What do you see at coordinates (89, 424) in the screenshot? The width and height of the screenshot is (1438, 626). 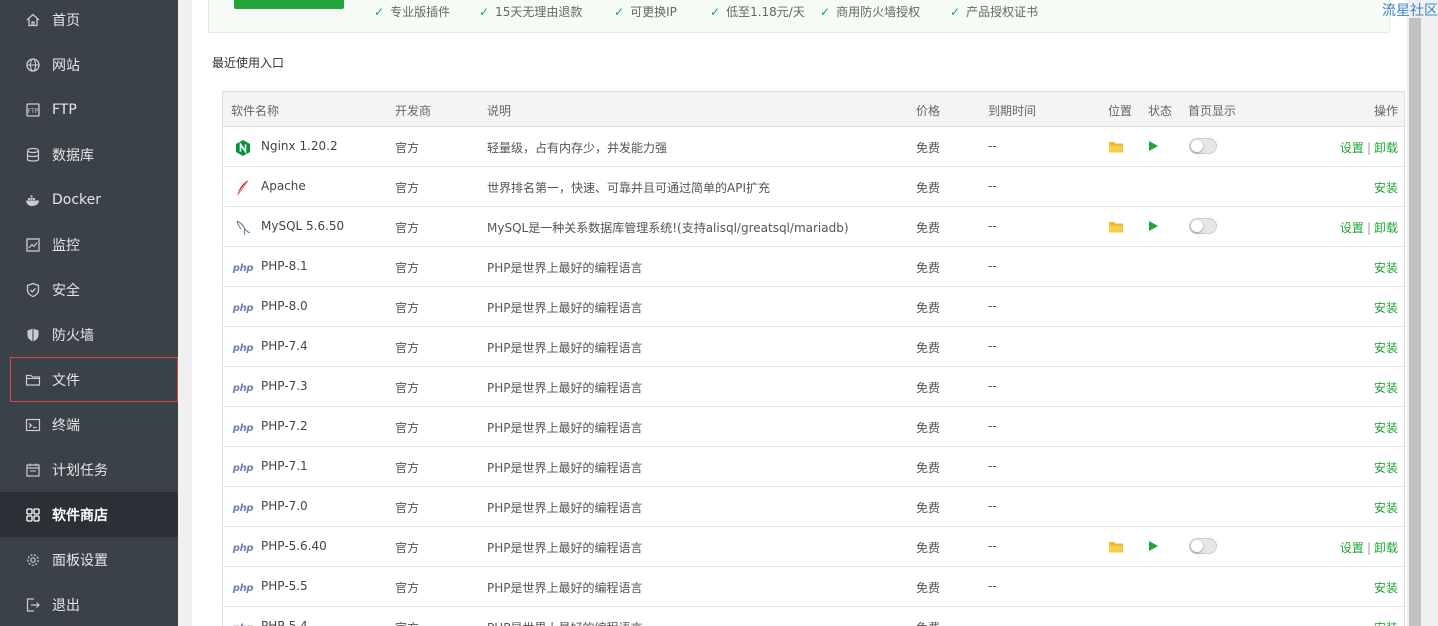 I see `sidebar-item-9: 终端` at bounding box center [89, 424].